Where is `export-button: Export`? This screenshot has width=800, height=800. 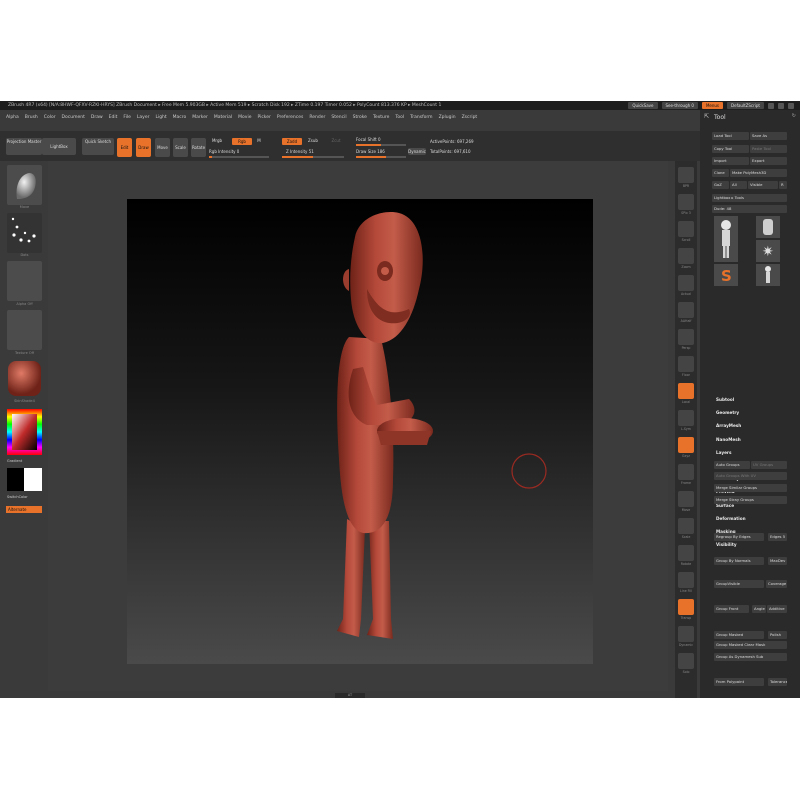
export-button: Export is located at coordinates (768, 161).